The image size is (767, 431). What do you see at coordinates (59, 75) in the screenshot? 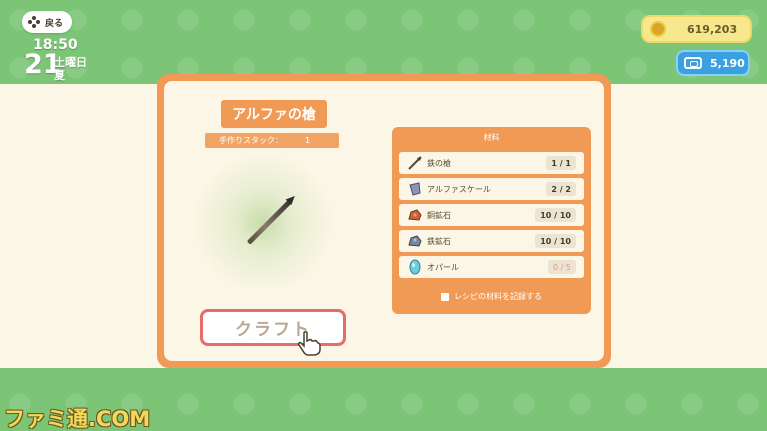
I see `season-label: 夏` at bounding box center [59, 75].